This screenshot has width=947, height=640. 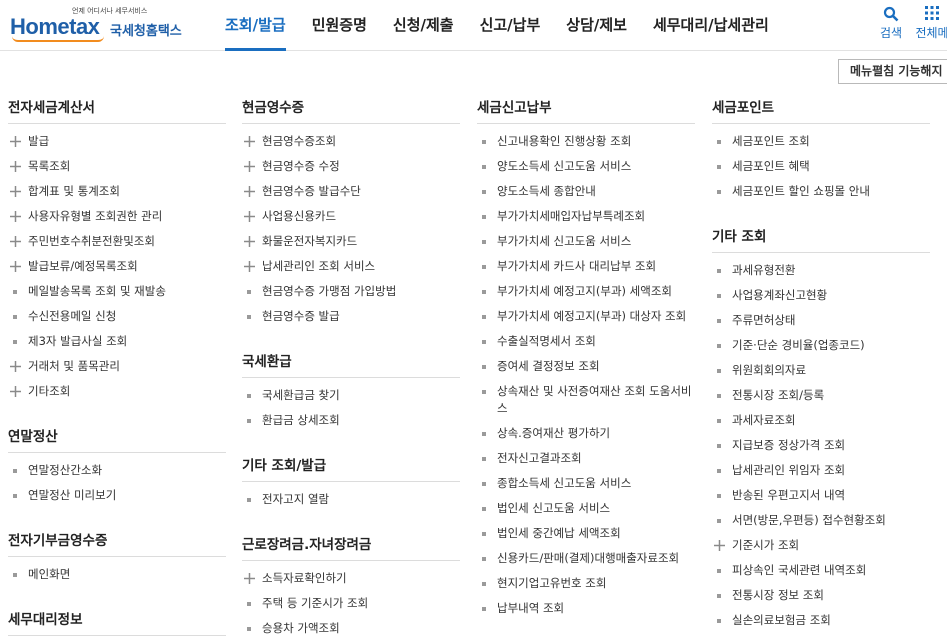 What do you see at coordinates (117, 574) in the screenshot?
I see `menu-item: 메인화면` at bounding box center [117, 574].